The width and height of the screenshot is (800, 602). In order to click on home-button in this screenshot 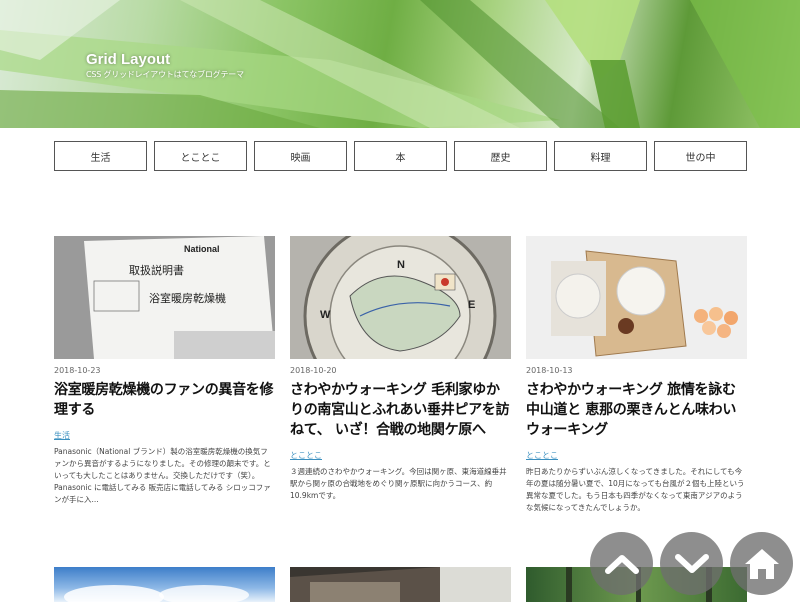, I will do `click(761, 563)`.